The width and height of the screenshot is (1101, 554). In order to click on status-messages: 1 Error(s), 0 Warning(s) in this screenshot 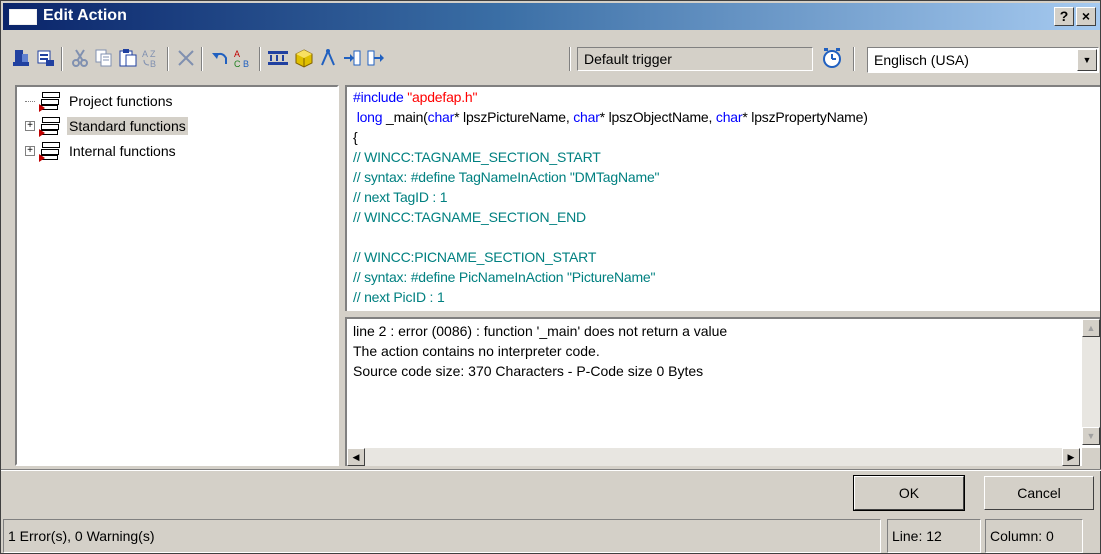, I will do `click(442, 536)`.